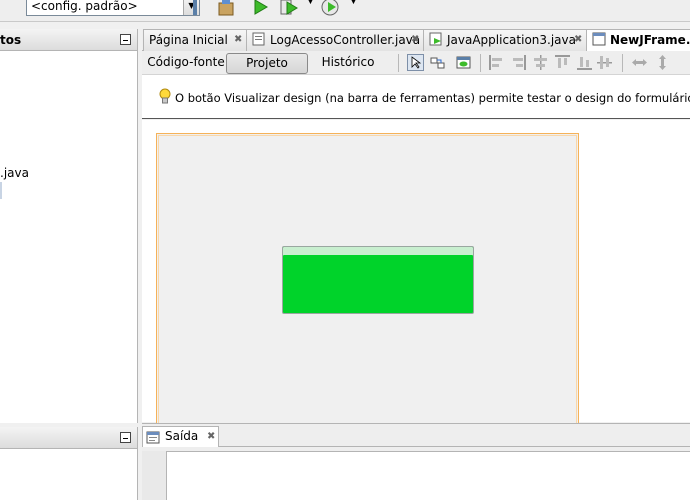  I want to click on output-text-area, so click(428, 475).